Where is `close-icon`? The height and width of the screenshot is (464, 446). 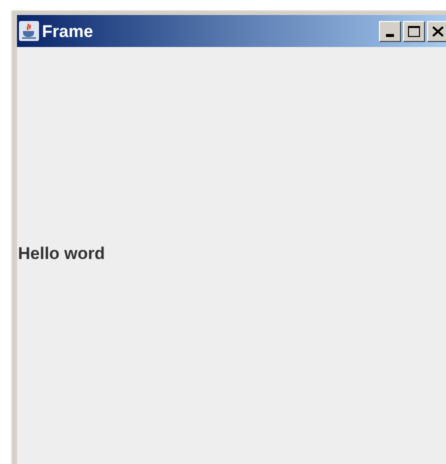 close-icon is located at coordinates (438, 31).